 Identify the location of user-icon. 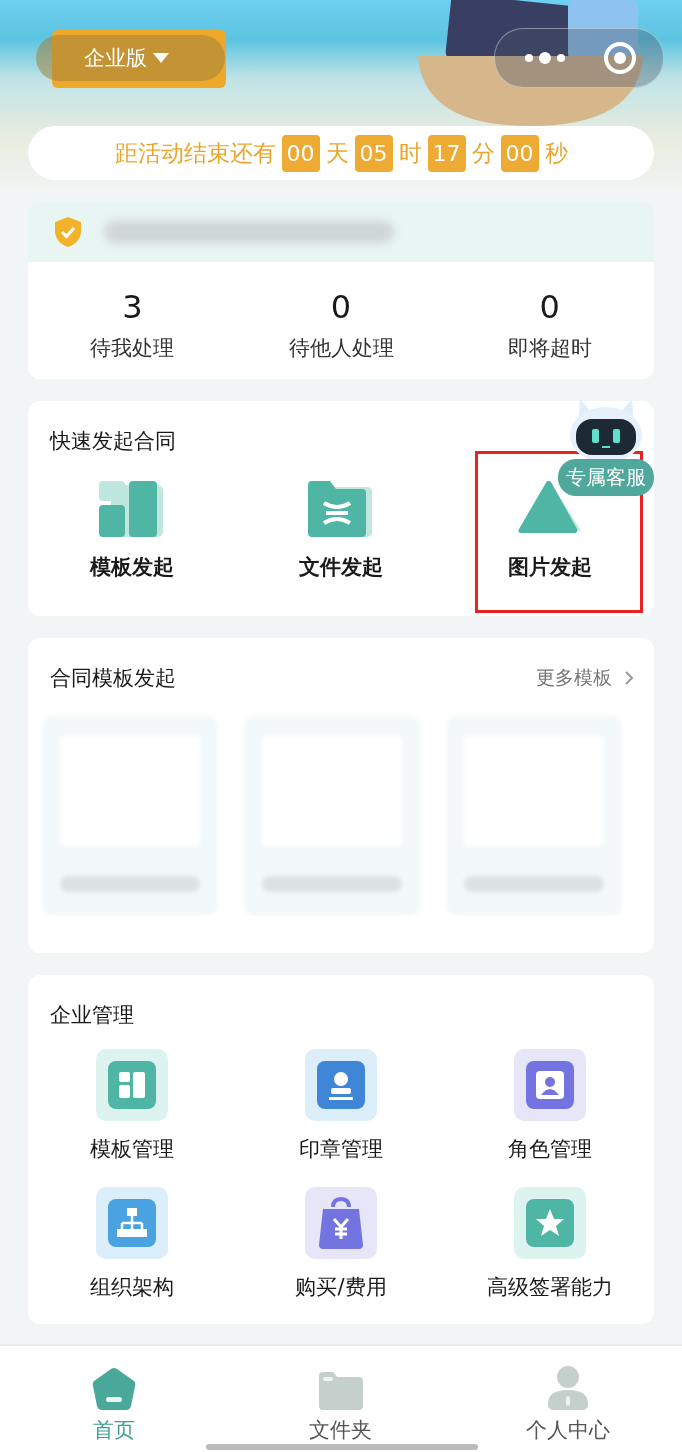
(549, 1085).